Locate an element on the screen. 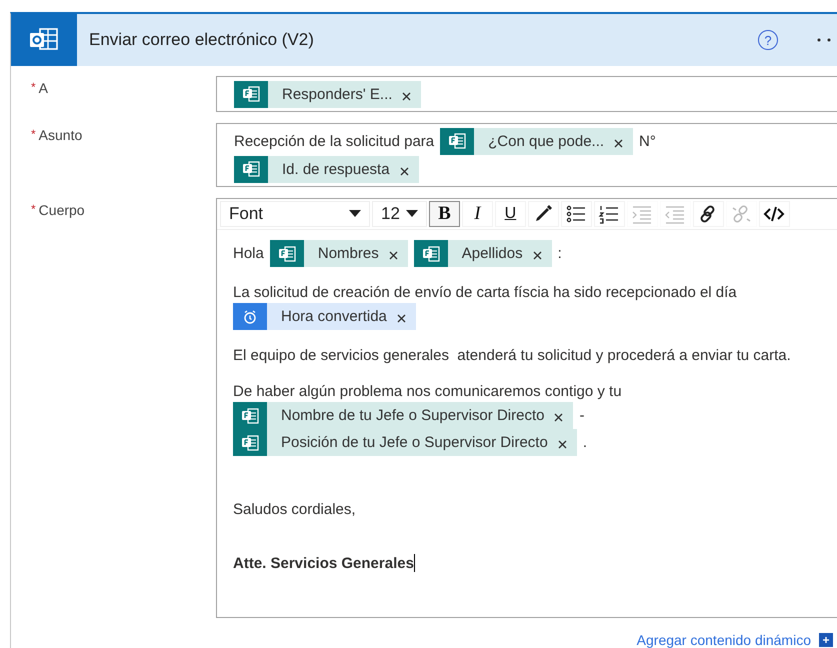 The height and width of the screenshot is (648, 837). alarm-clock-icon is located at coordinates (250, 316).